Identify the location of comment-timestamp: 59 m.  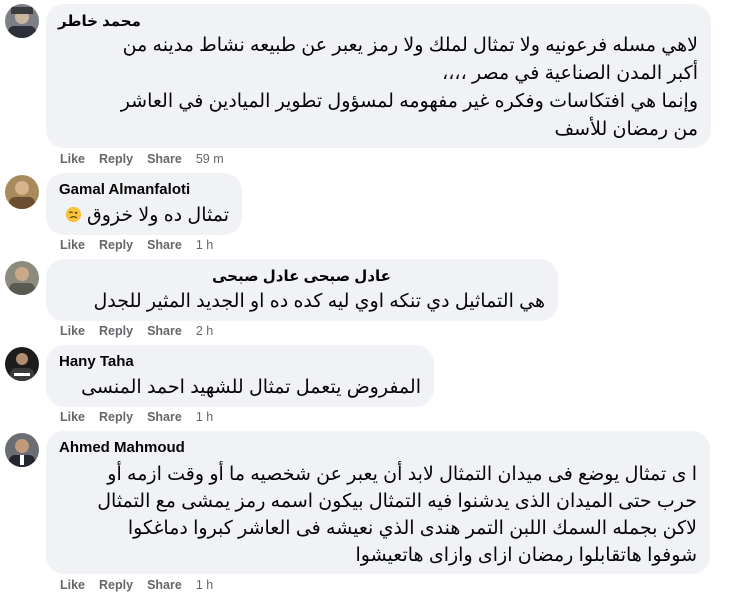
(210, 159).